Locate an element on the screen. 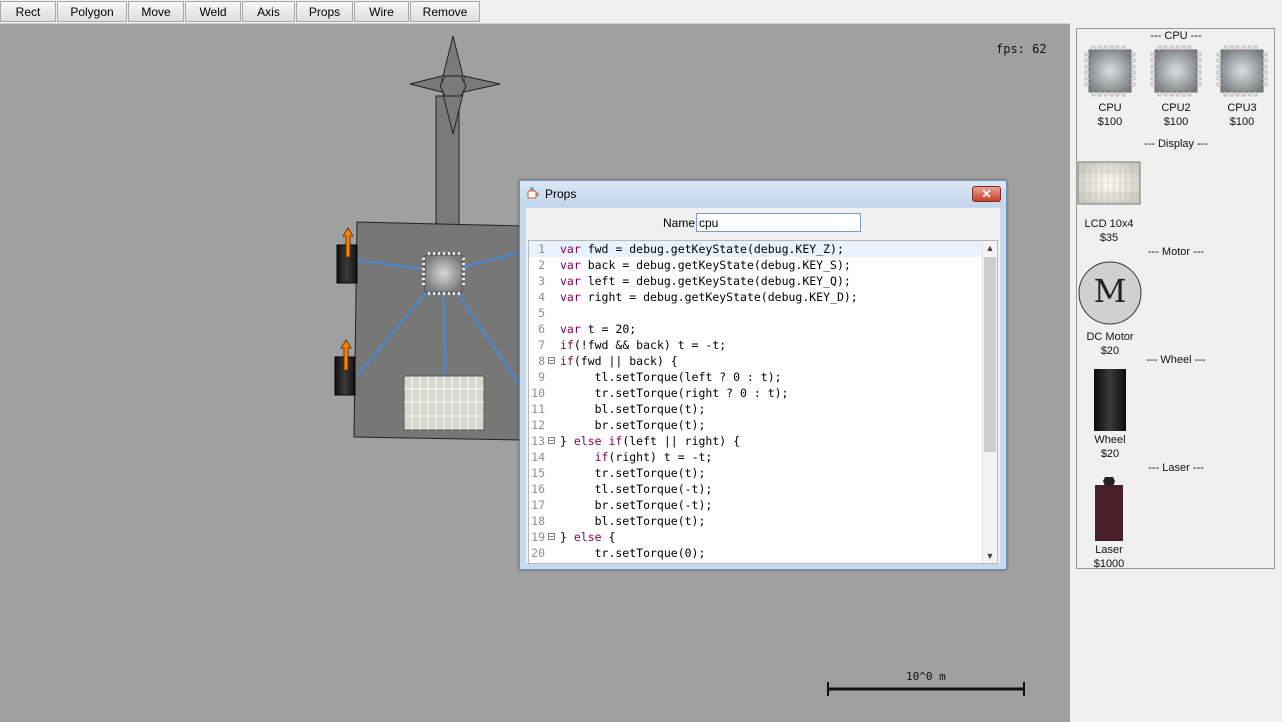 The width and height of the screenshot is (1282, 722). palette-item-label: CPU is located at coordinates (1110, 108).